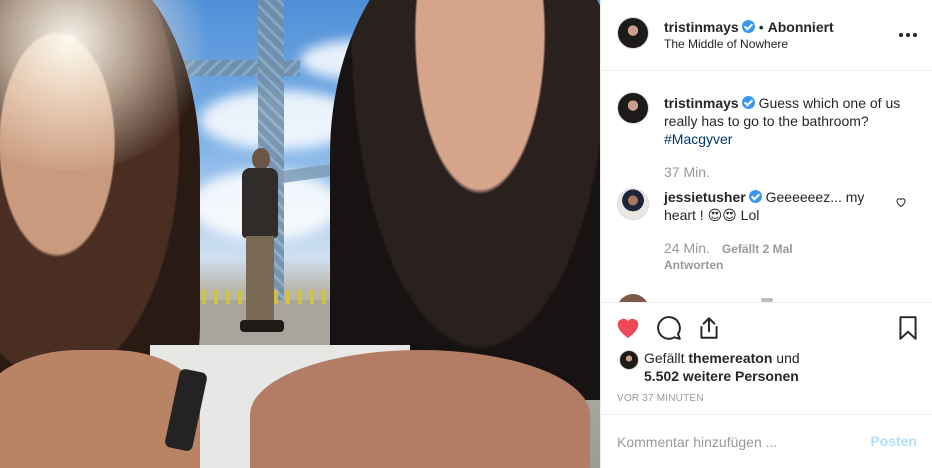  I want to click on liker-avatar, so click(629, 360).